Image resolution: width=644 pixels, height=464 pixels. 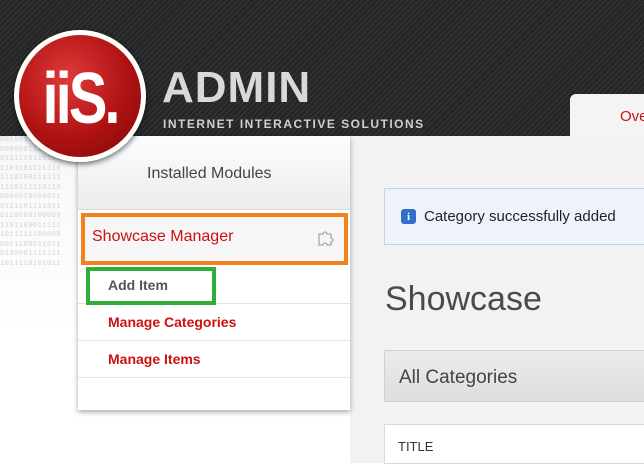 What do you see at coordinates (237, 87) in the screenshot?
I see `brand-title: ADMIN` at bounding box center [237, 87].